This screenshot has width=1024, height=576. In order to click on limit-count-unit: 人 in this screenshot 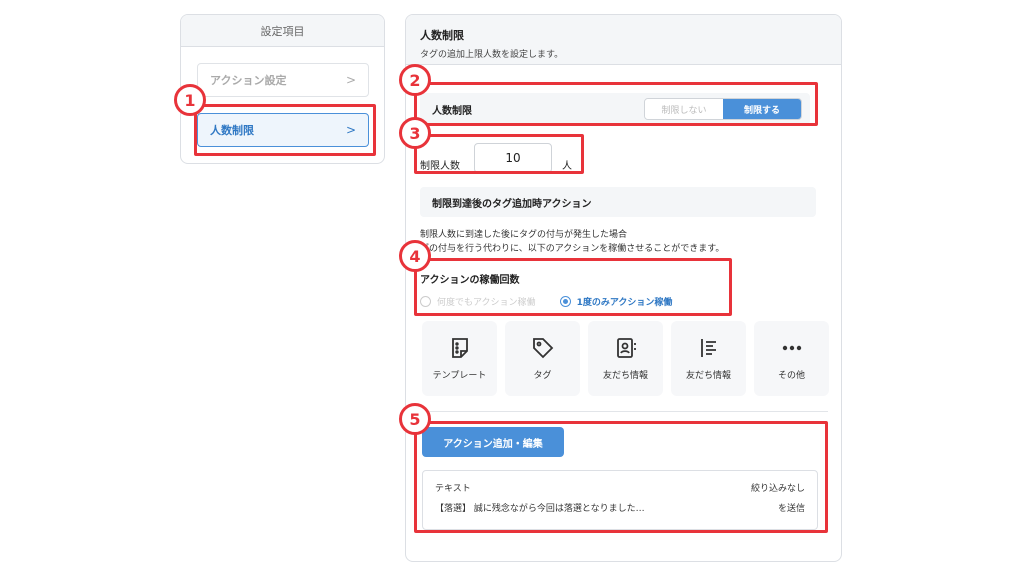, I will do `click(567, 166)`.